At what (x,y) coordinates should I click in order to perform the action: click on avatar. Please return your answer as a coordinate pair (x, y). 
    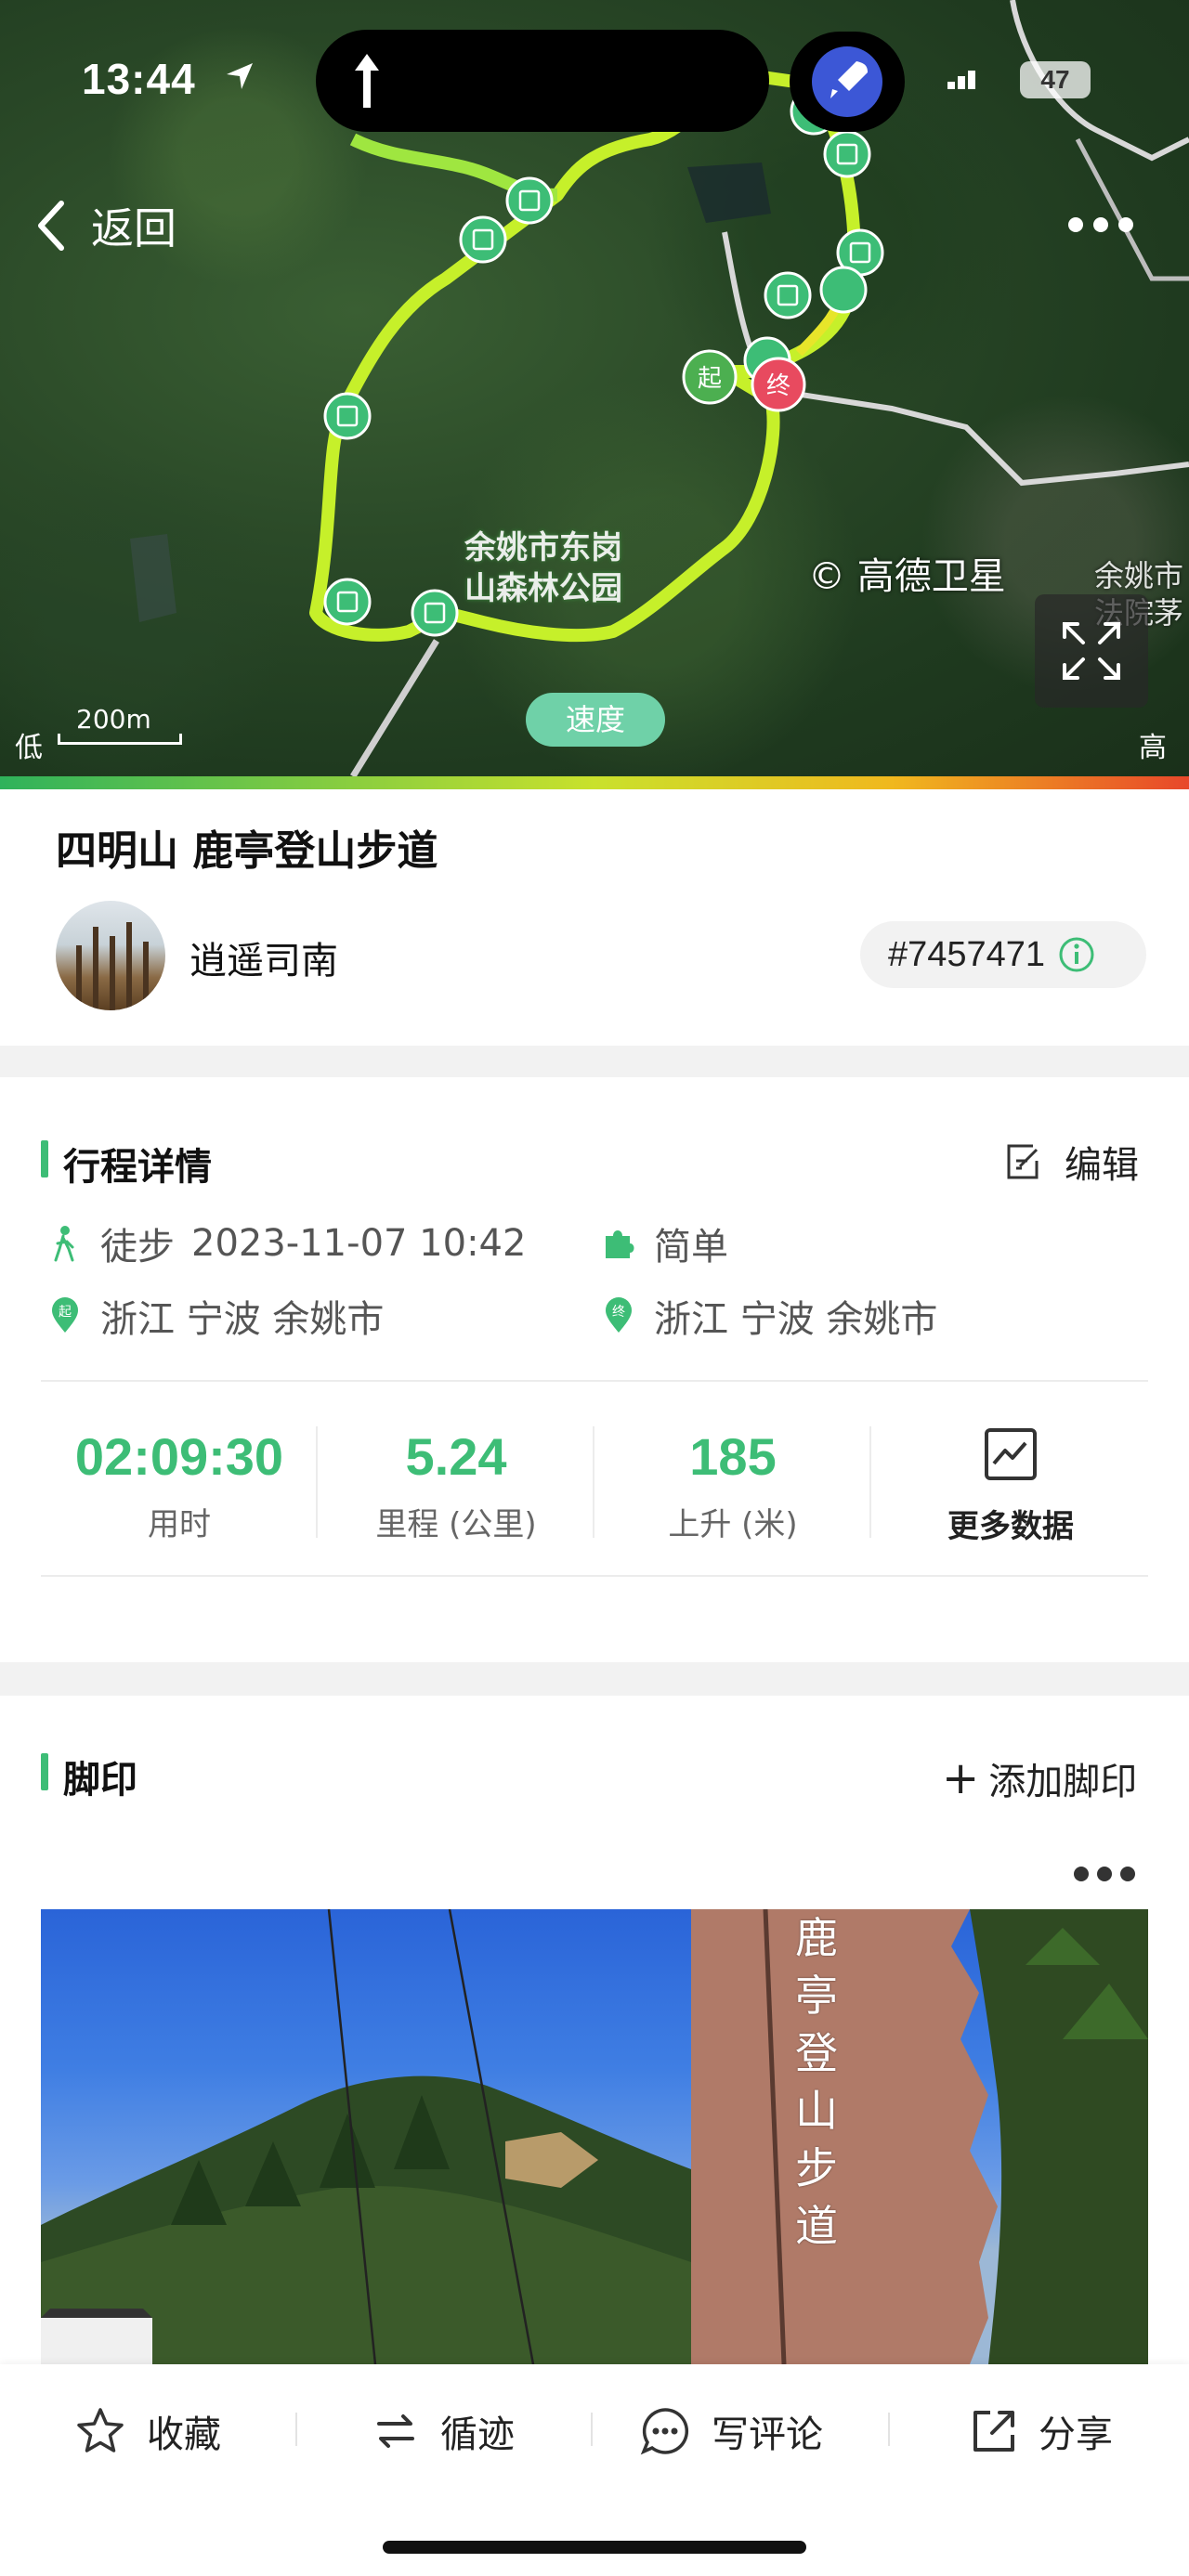
    Looking at the image, I should click on (110, 955).